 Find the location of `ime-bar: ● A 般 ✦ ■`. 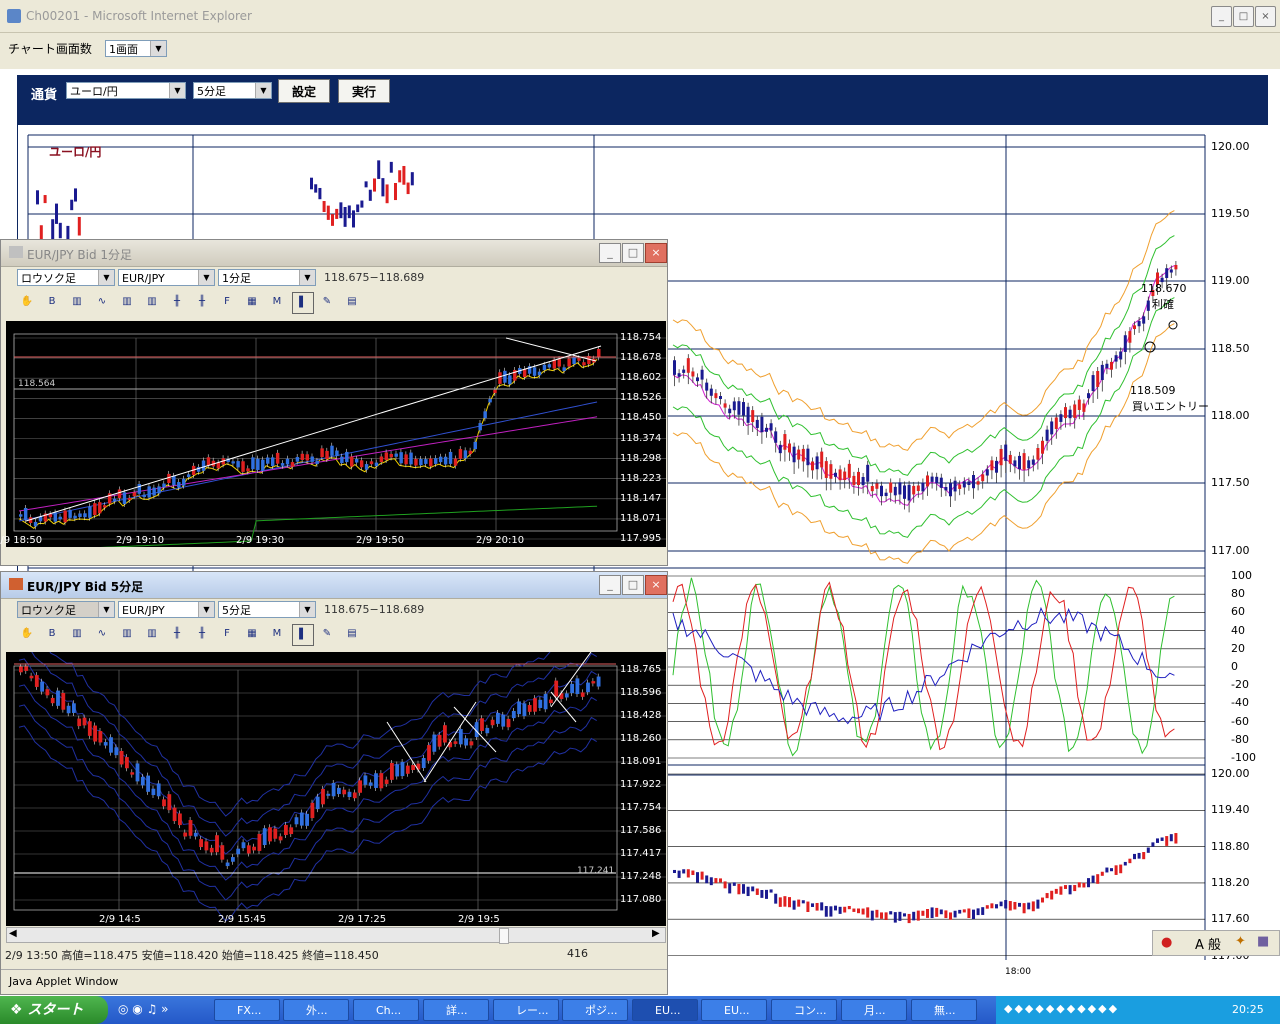

ime-bar: ● A 般 ✦ ■ is located at coordinates (1216, 943).